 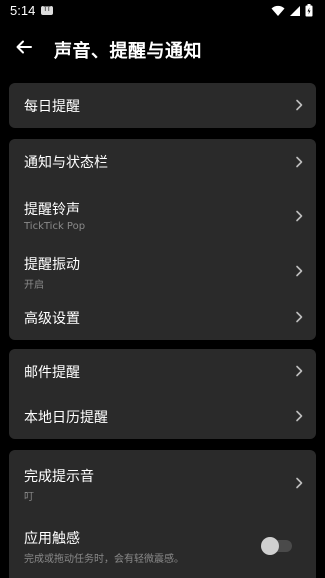 What do you see at coordinates (162, 11) in the screenshot?
I see `status-bar: 5:14 TT` at bounding box center [162, 11].